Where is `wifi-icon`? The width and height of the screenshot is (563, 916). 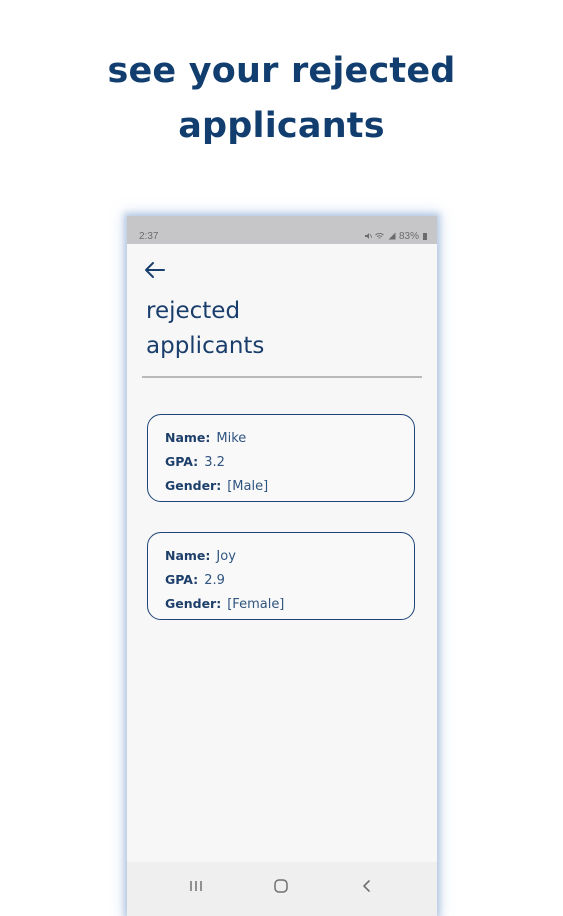
wifi-icon is located at coordinates (379, 237).